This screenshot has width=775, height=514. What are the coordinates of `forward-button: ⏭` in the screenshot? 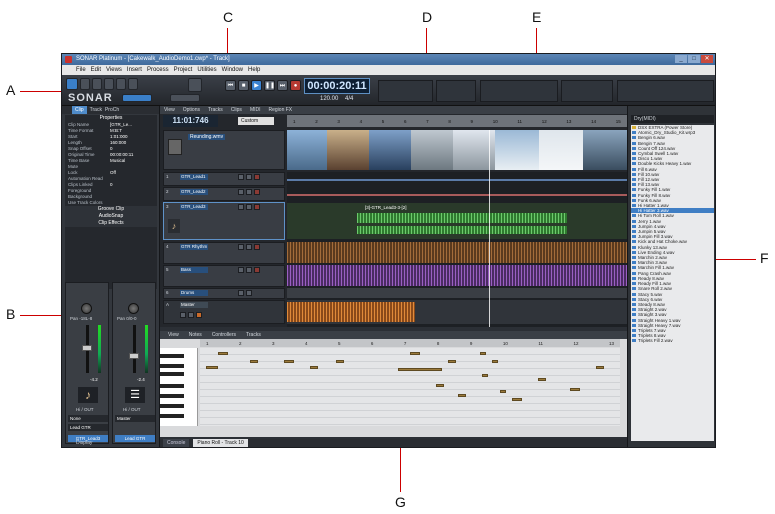 It's located at (282, 85).